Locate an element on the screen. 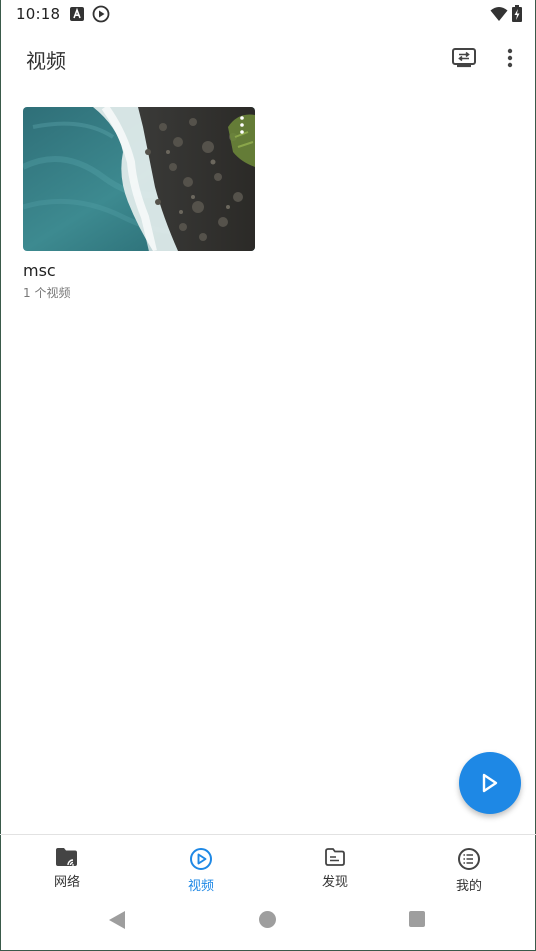 This screenshot has height=951, width=536. a-notification-icon is located at coordinates (77, 14).